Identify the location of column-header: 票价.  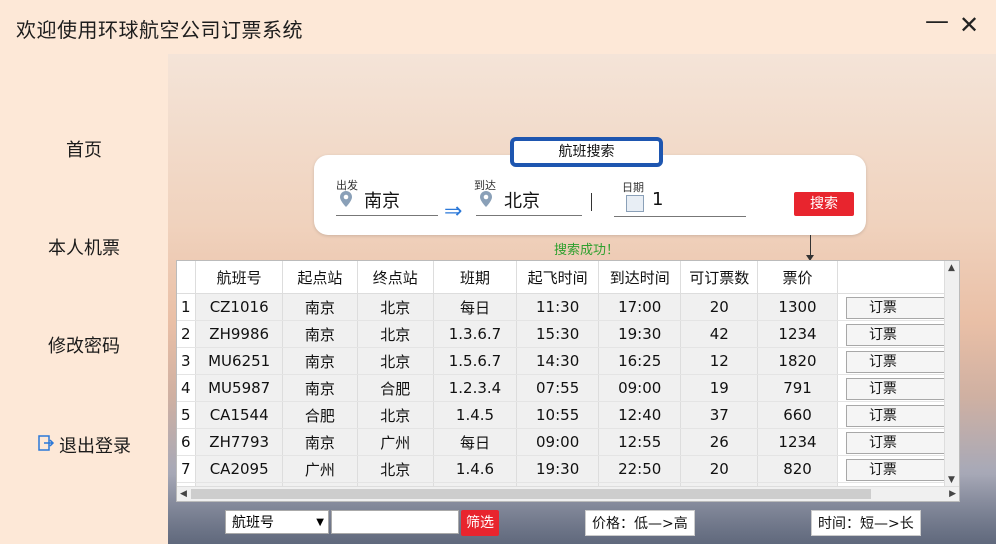
(797, 277).